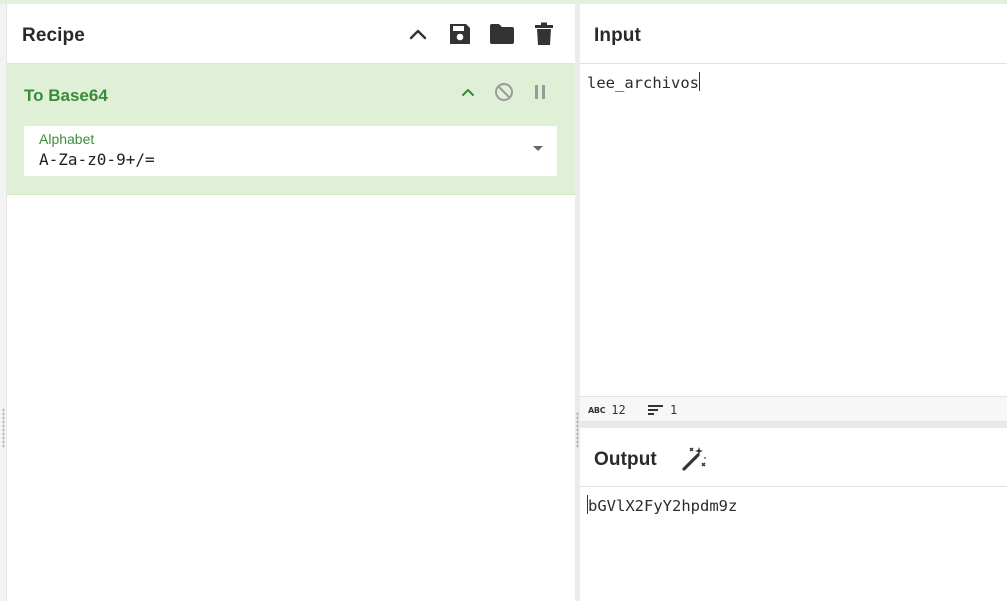  Describe the element at coordinates (597, 410) in the screenshot. I see `text-length-icon: ABC` at that location.